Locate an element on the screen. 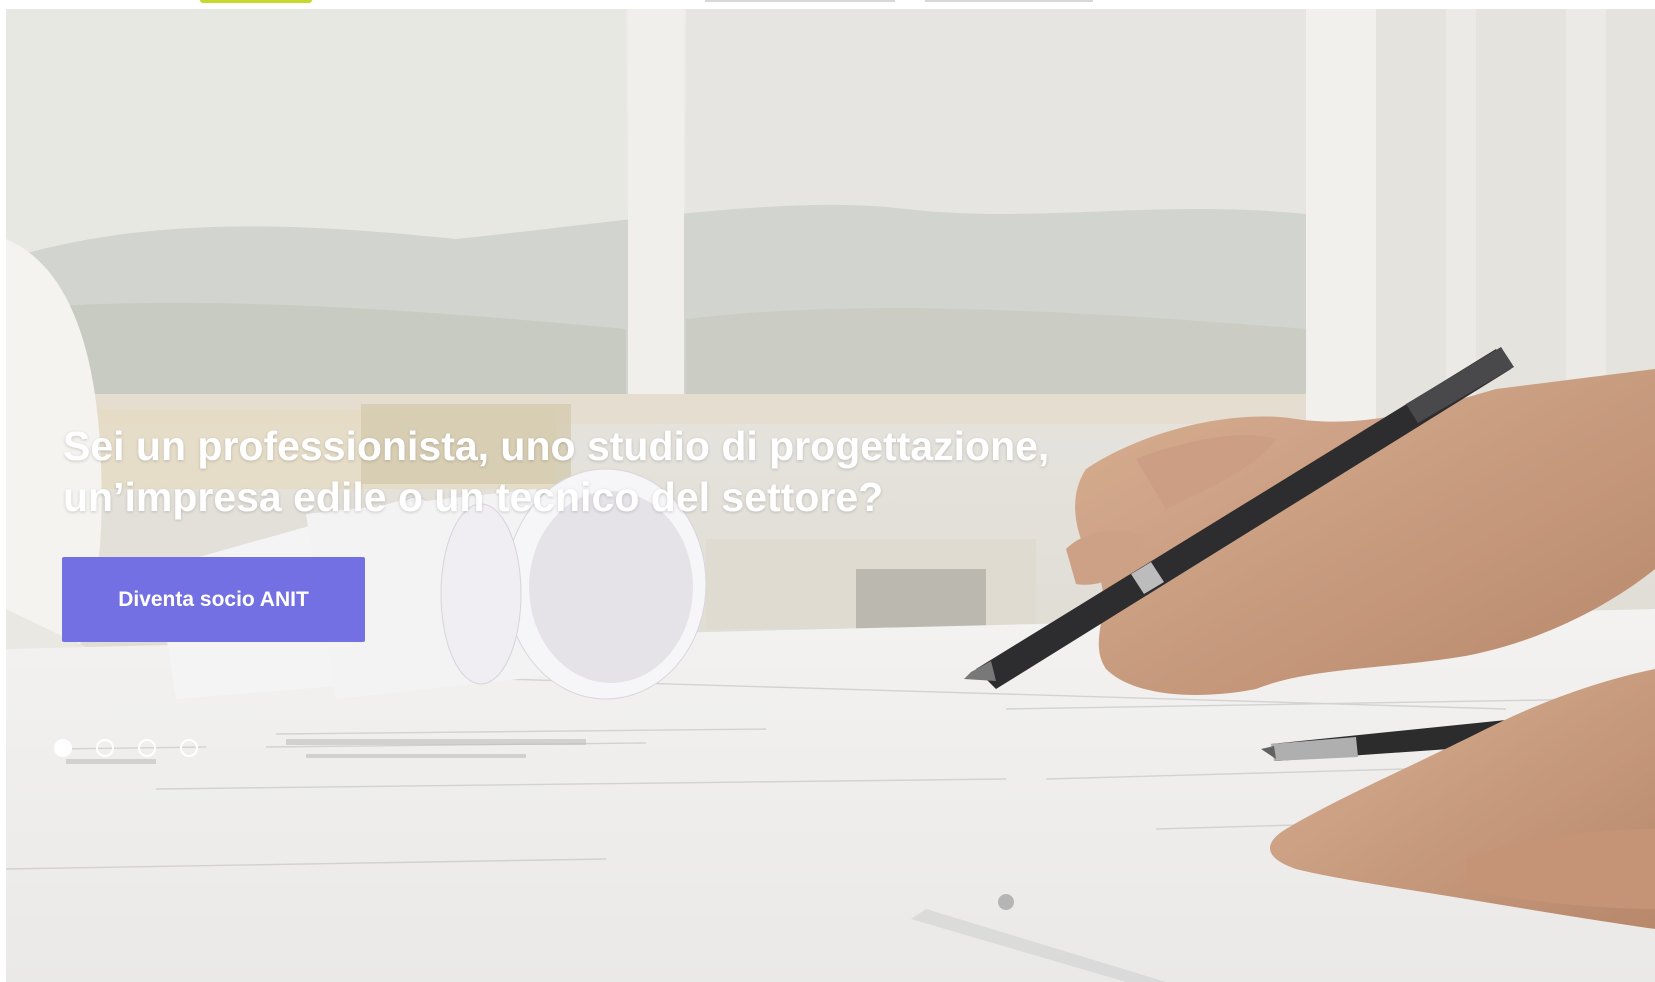 Image resolution: width=1655 pixels, height=982 pixels. slider-pagination is located at coordinates (126, 748).